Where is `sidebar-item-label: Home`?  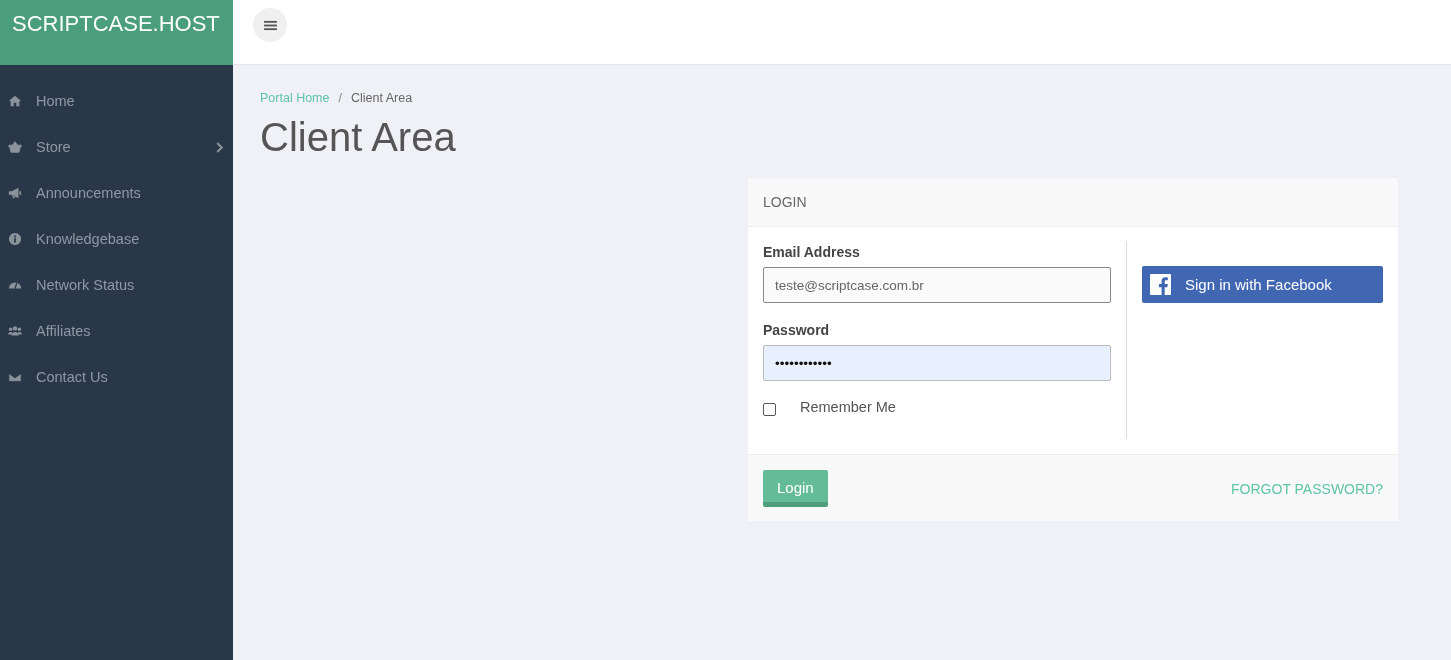
sidebar-item-label: Home is located at coordinates (56, 101).